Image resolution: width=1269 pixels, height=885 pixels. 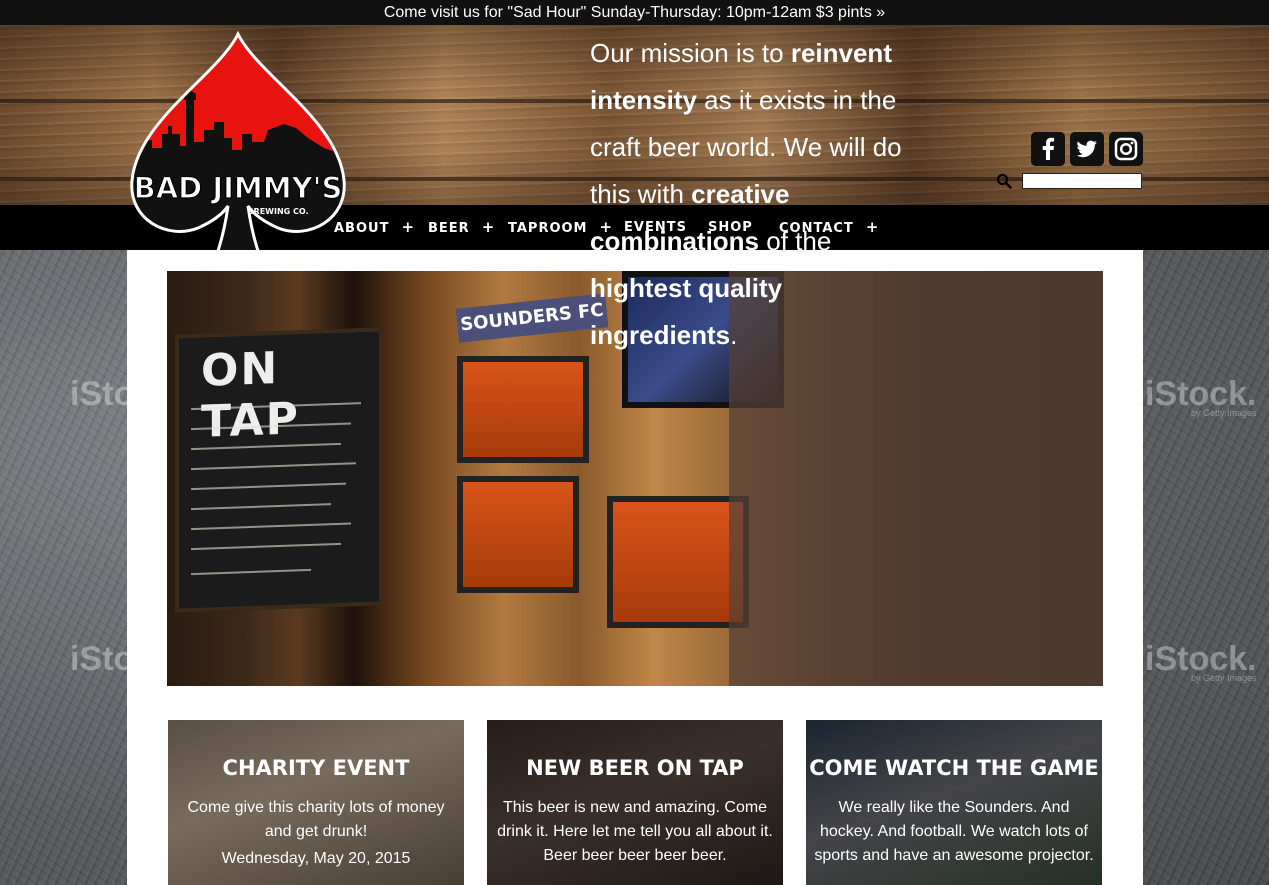 What do you see at coordinates (316, 768) in the screenshot?
I see `card-title: CHARITY EVENT` at bounding box center [316, 768].